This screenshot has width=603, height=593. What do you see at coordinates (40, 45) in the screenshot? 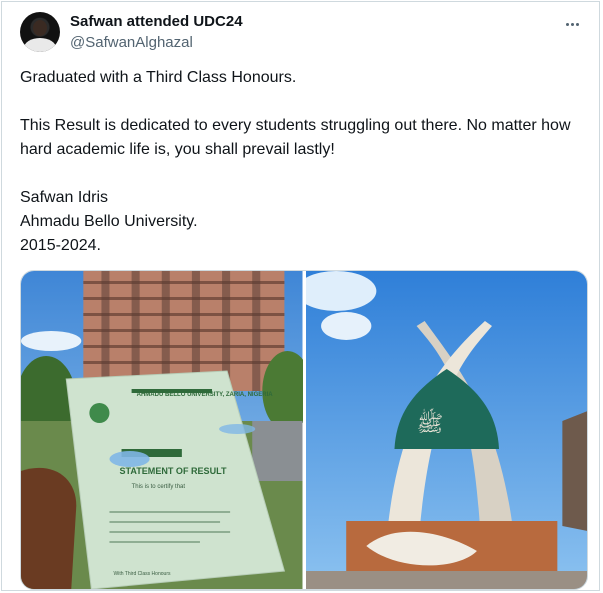
I see `avatar-shoulders` at bounding box center [40, 45].